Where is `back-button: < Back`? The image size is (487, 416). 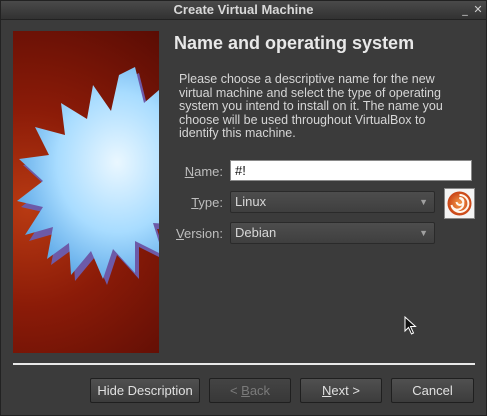 back-button: < Back is located at coordinates (250, 390).